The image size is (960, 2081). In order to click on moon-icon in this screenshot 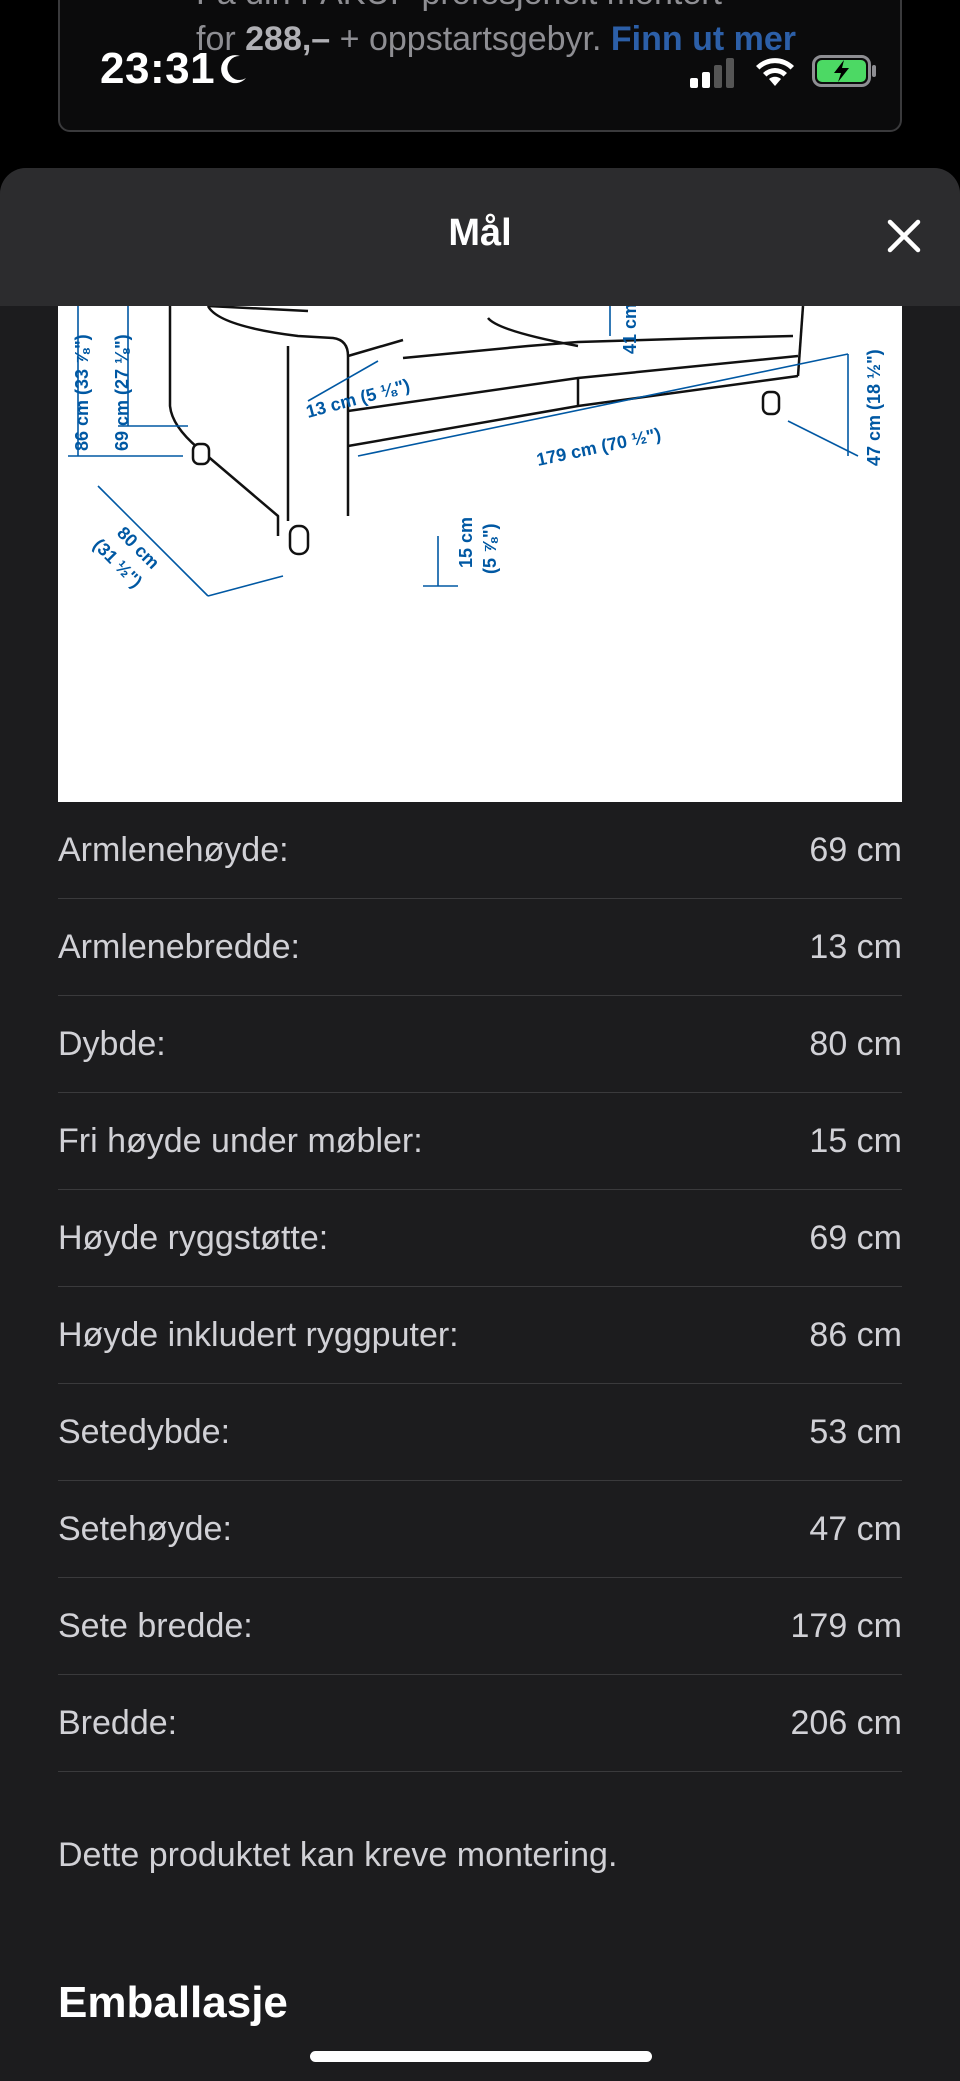, I will do `click(233, 69)`.